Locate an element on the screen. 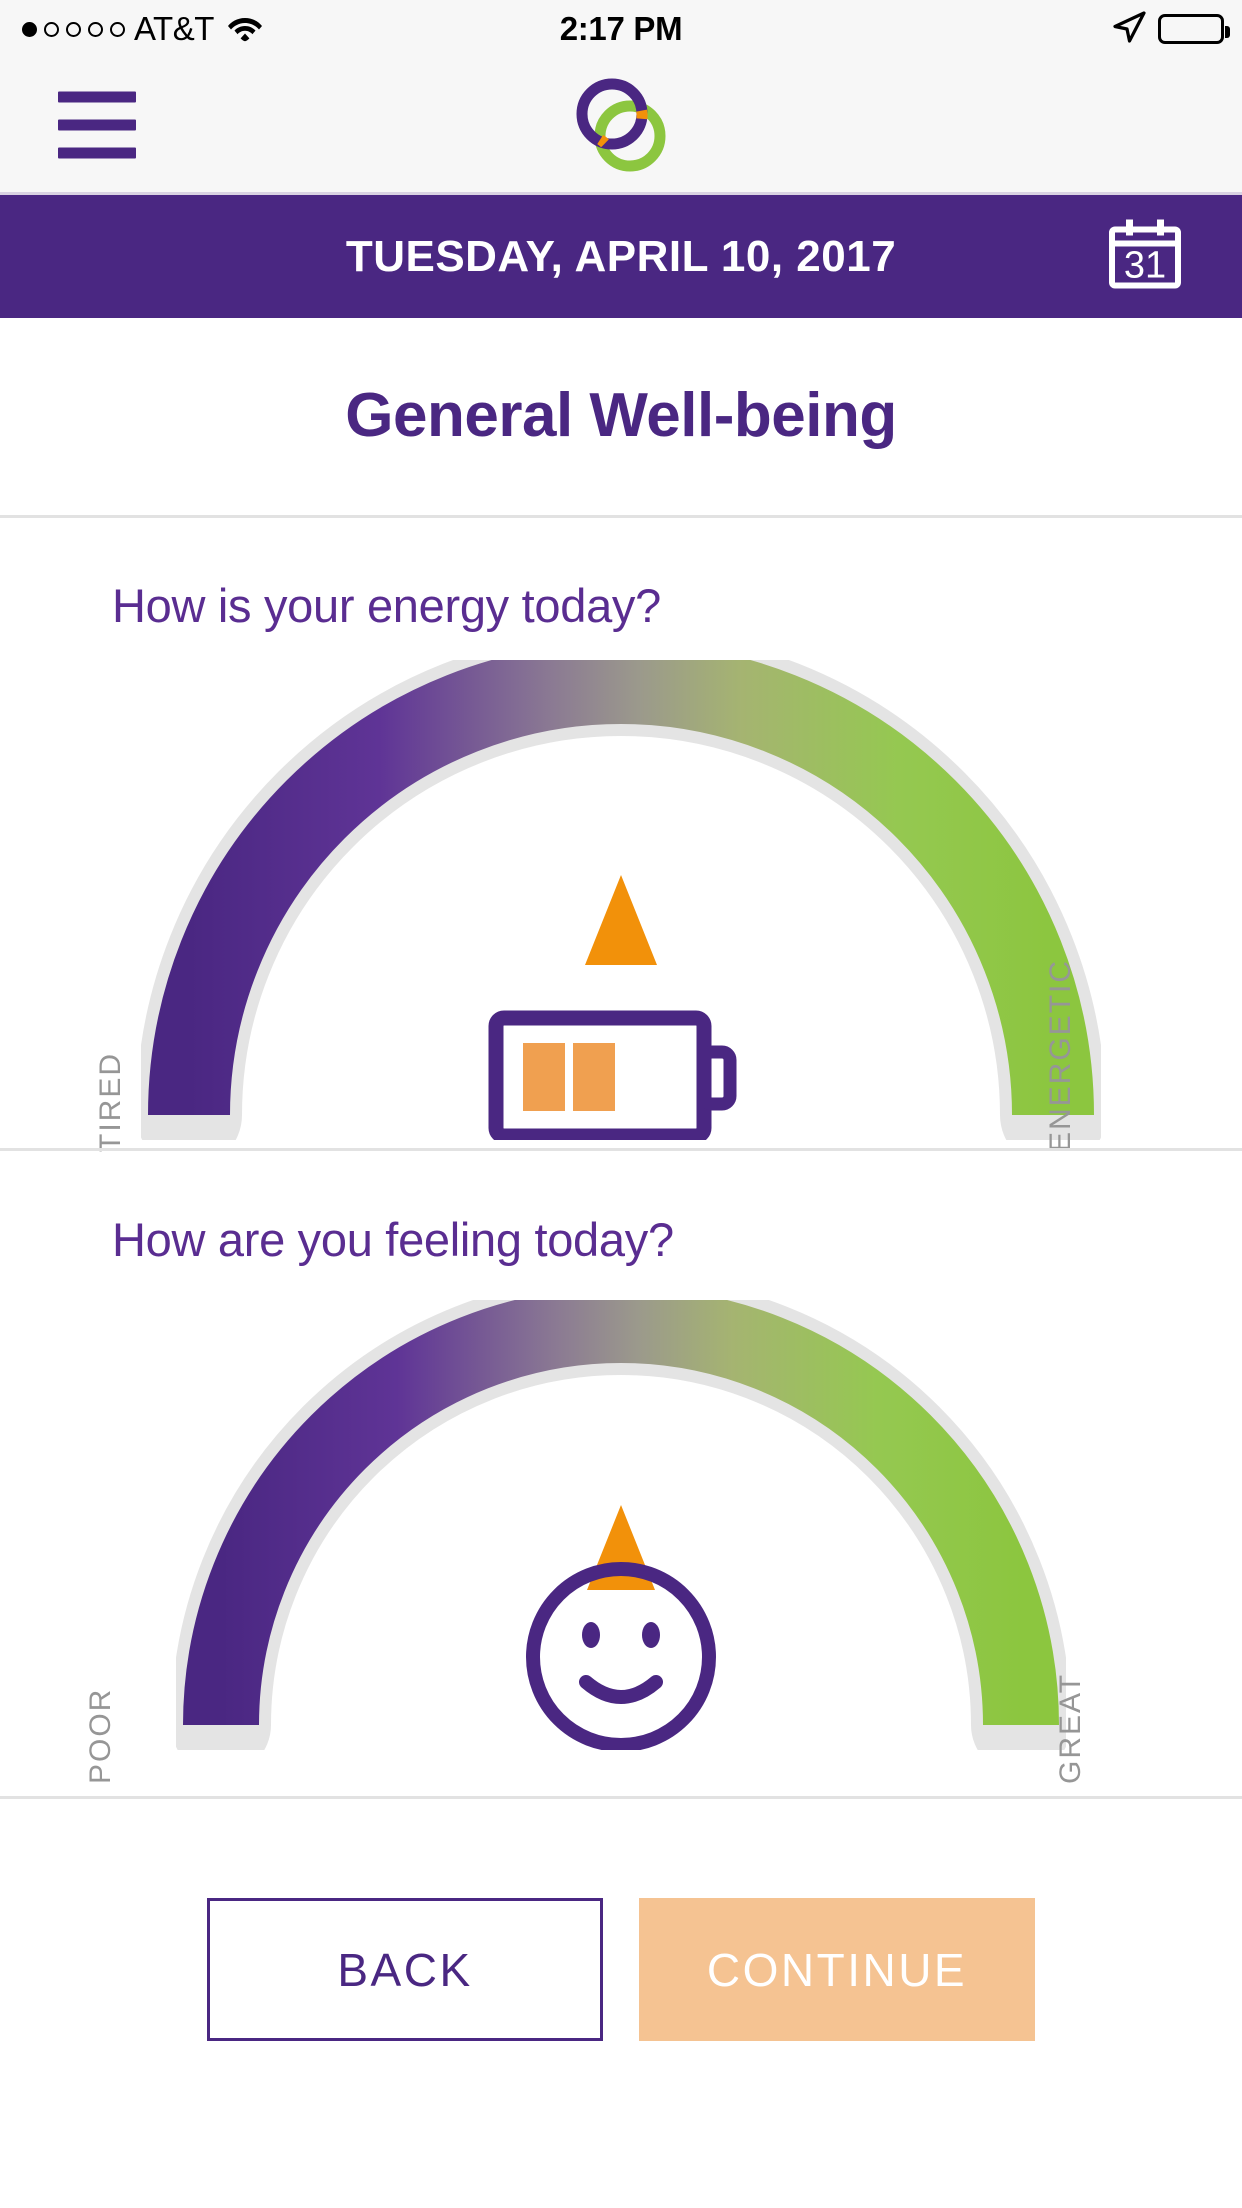  question-feeling-label: How are you feeling today? is located at coordinates (393, 1239).